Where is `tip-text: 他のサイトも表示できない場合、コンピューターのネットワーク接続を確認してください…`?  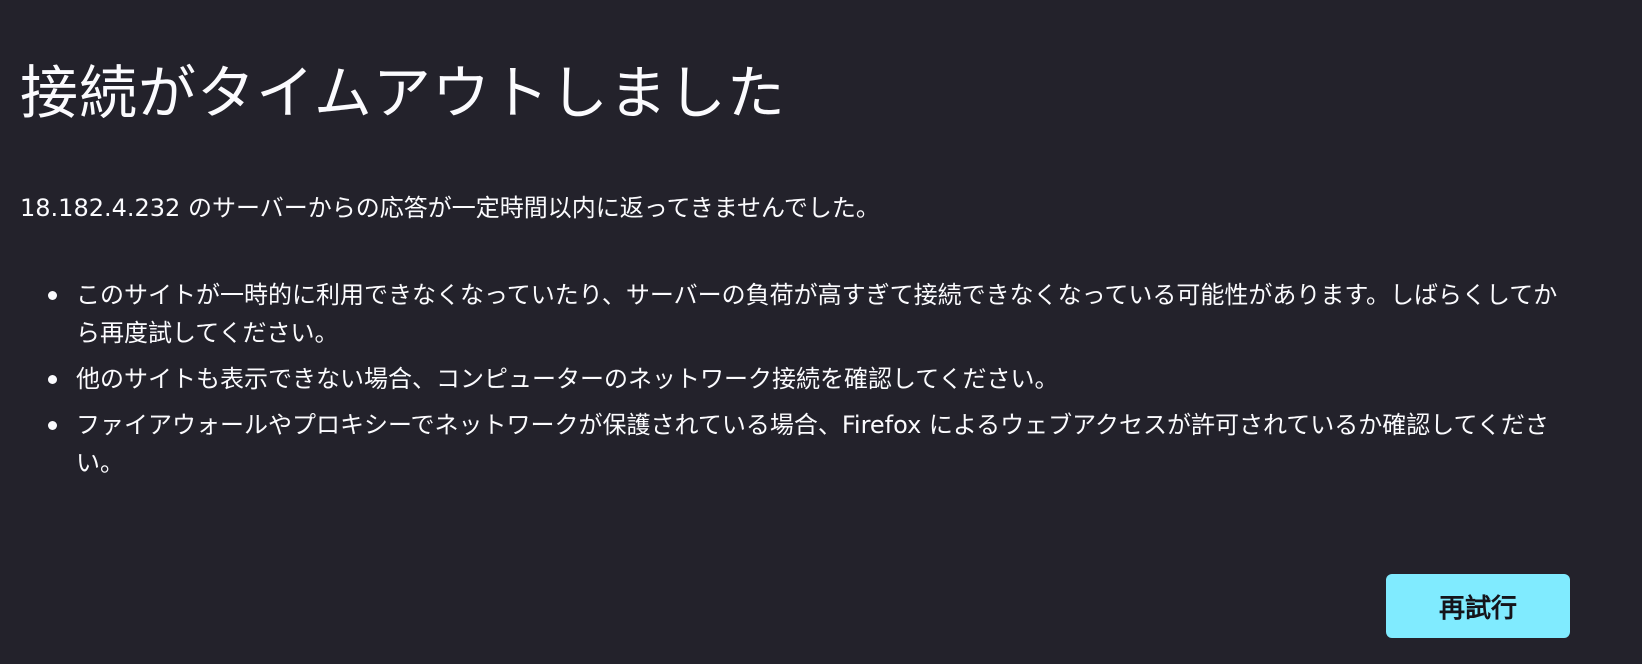
tip-text: 他のサイトも表示できない場合、コンピューターのネットワーク接続を確認してください… is located at coordinates (567, 379).